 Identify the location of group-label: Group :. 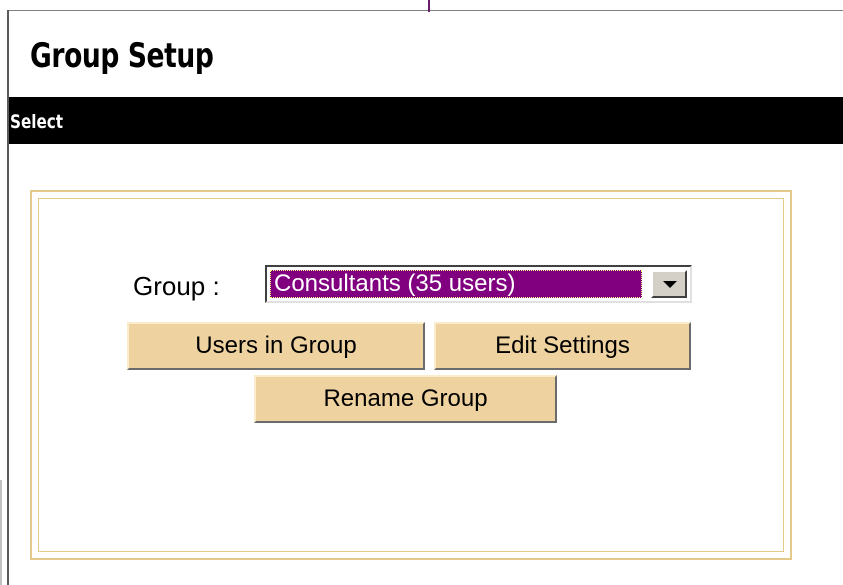
(176, 286).